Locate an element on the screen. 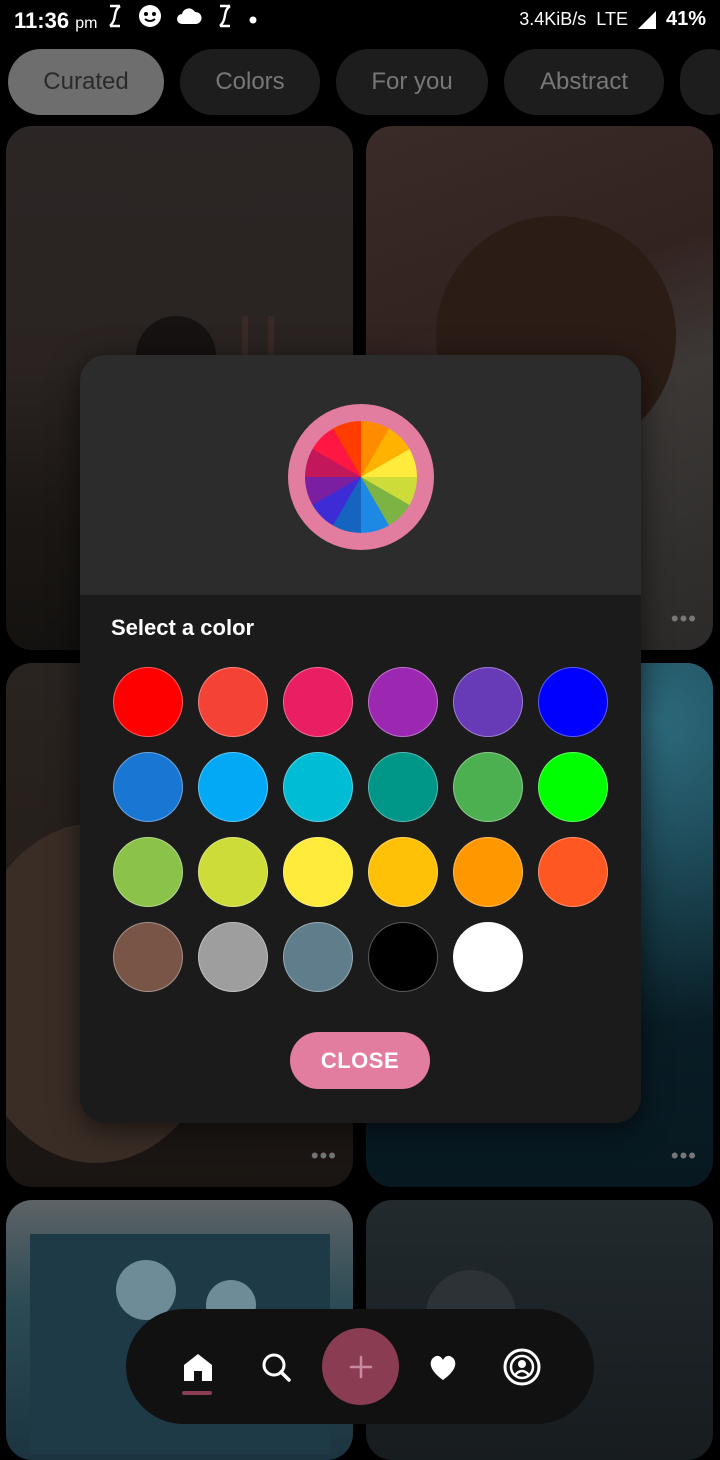 Image resolution: width=720 pixels, height=1460 pixels. color-wheel-icon is located at coordinates (361, 477).